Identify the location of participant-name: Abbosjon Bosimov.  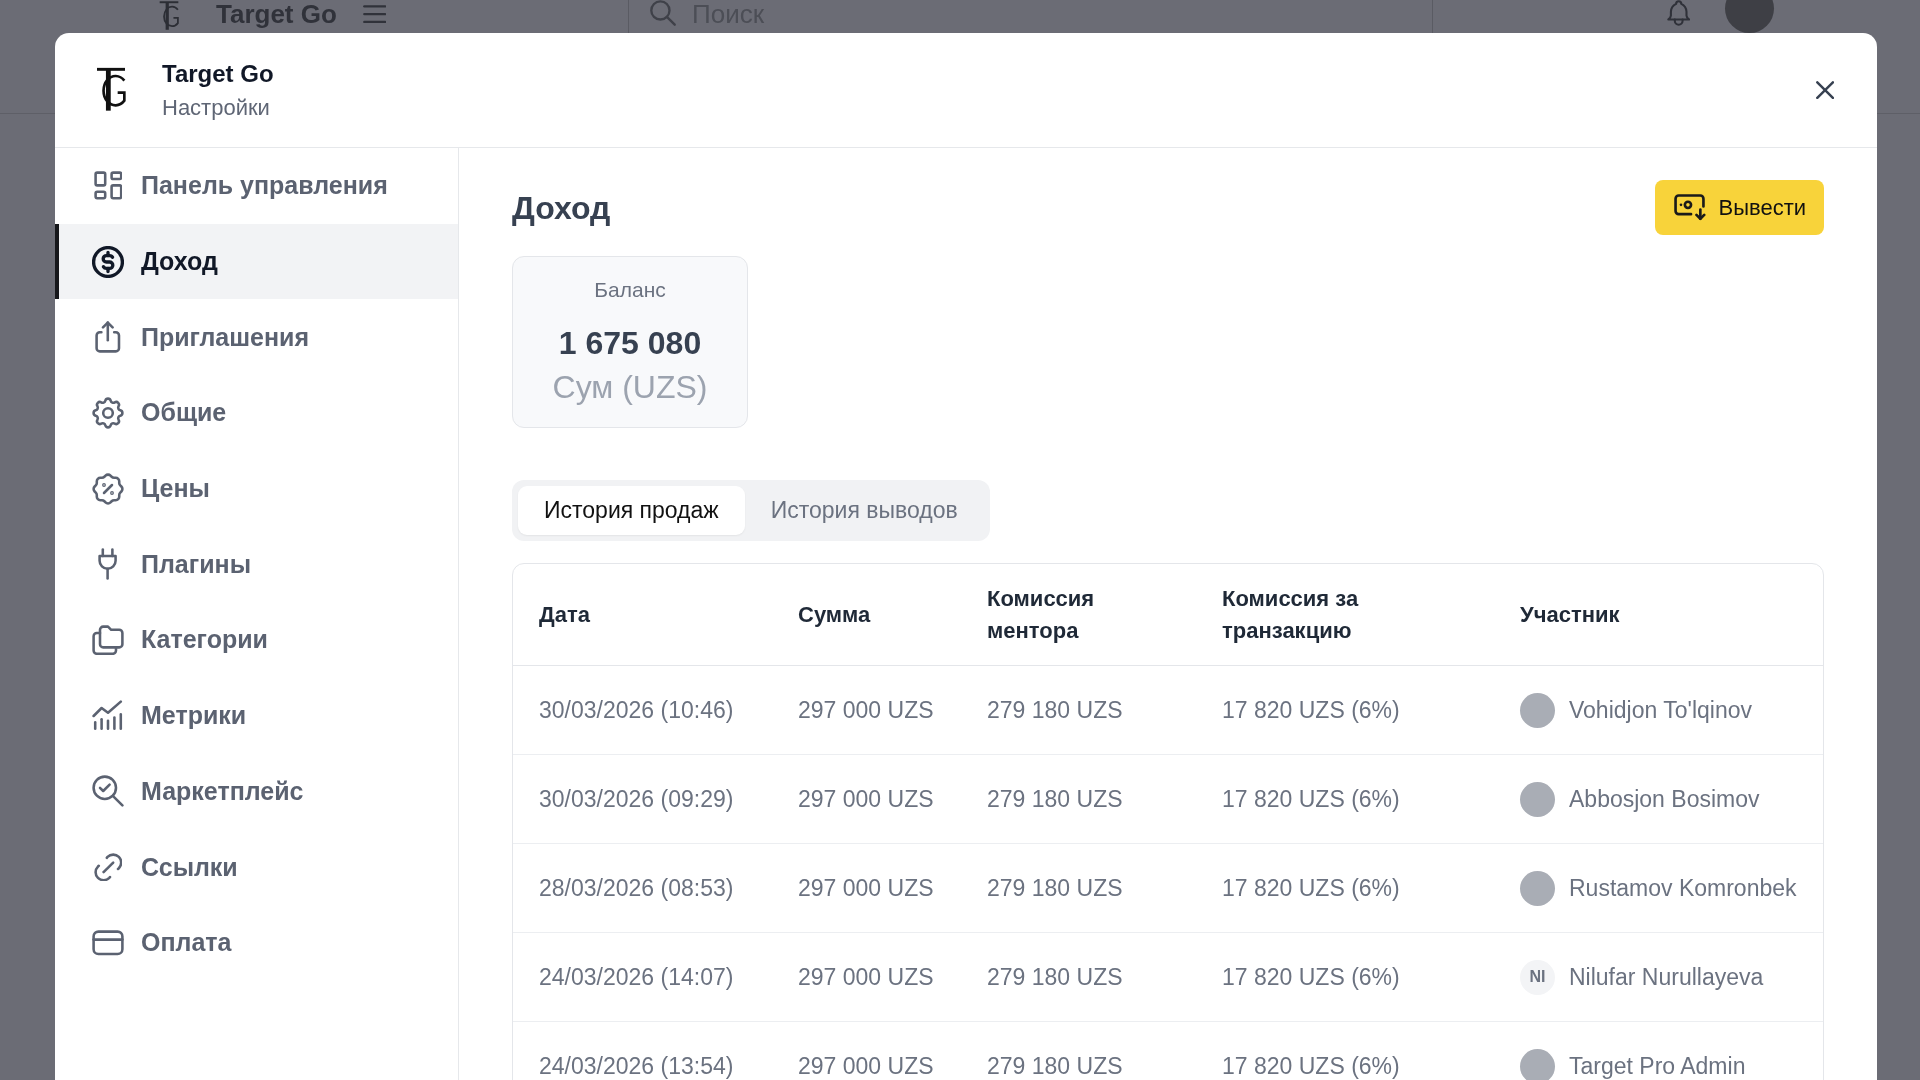
(1664, 799).